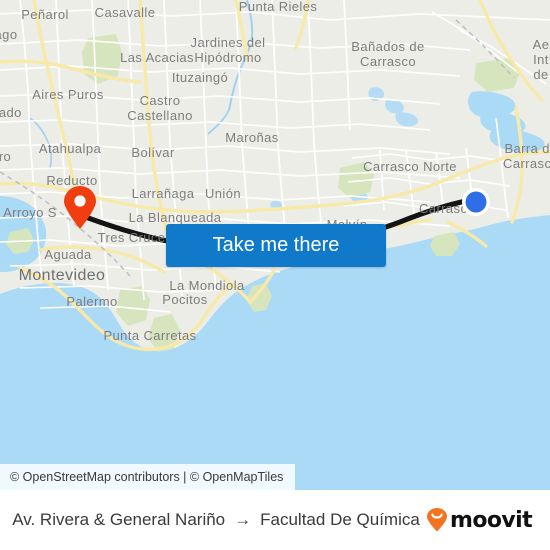 The width and height of the screenshot is (550, 550). Describe the element at coordinates (340, 519) in the screenshot. I see `route-destination-label: Facultad De Química` at that location.